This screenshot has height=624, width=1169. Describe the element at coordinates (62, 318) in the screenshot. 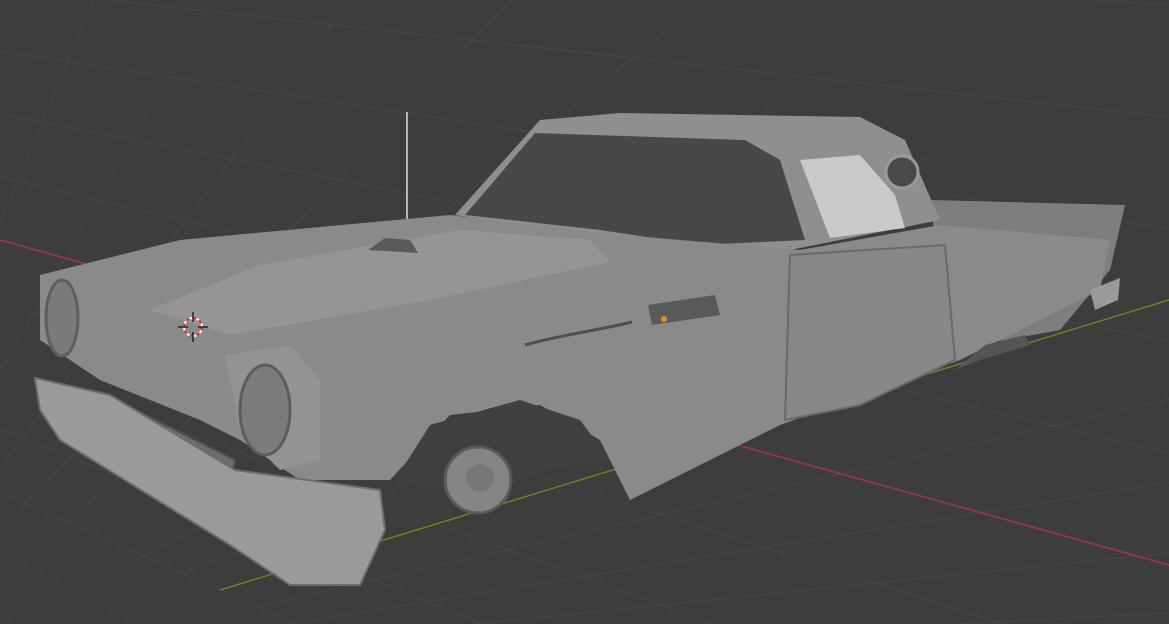

I see `headlight-left` at that location.